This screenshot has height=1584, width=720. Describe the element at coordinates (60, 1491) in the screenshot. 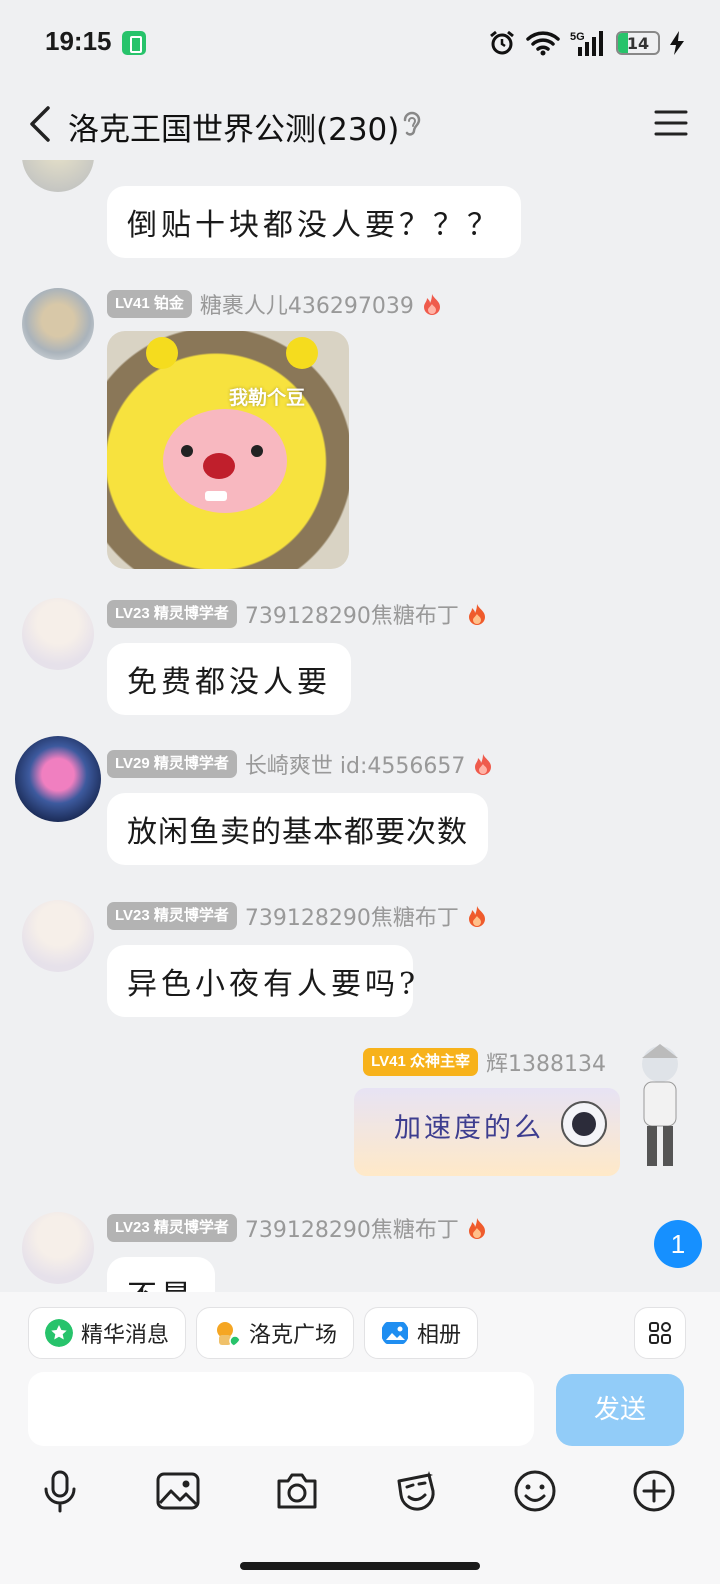

I see `mic-icon` at that location.